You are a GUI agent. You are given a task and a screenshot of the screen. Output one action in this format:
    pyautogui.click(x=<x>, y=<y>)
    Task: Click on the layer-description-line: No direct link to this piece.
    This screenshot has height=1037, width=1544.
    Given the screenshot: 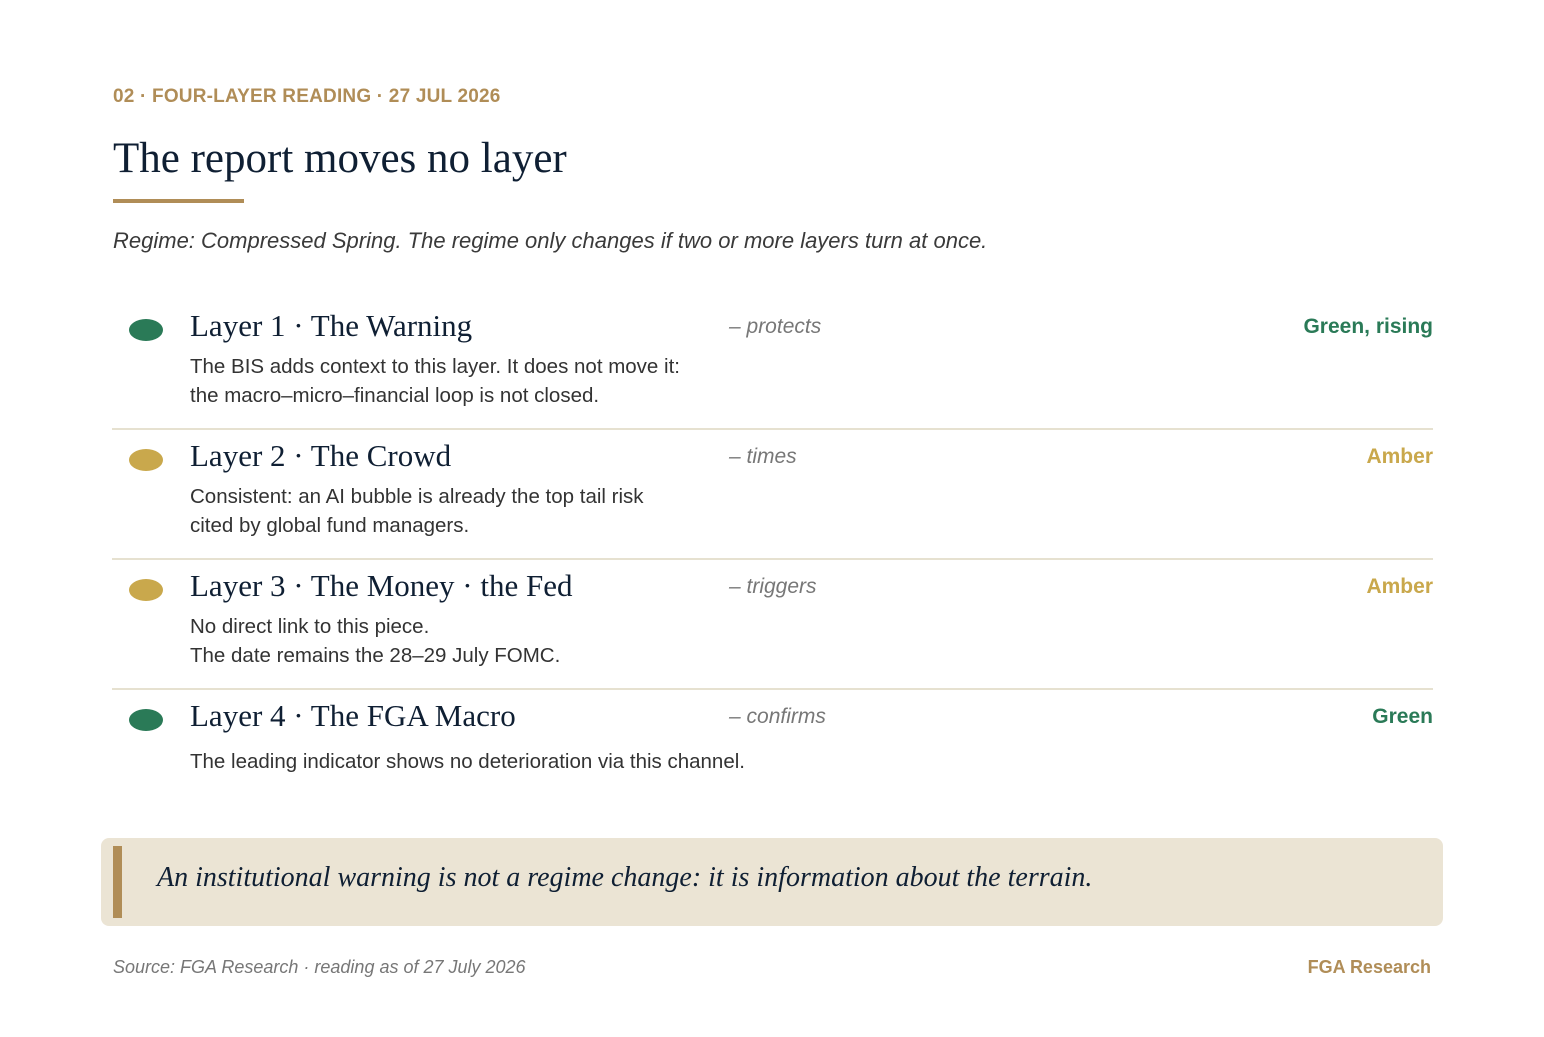 What is the action you would take?
    pyautogui.click(x=310, y=626)
    